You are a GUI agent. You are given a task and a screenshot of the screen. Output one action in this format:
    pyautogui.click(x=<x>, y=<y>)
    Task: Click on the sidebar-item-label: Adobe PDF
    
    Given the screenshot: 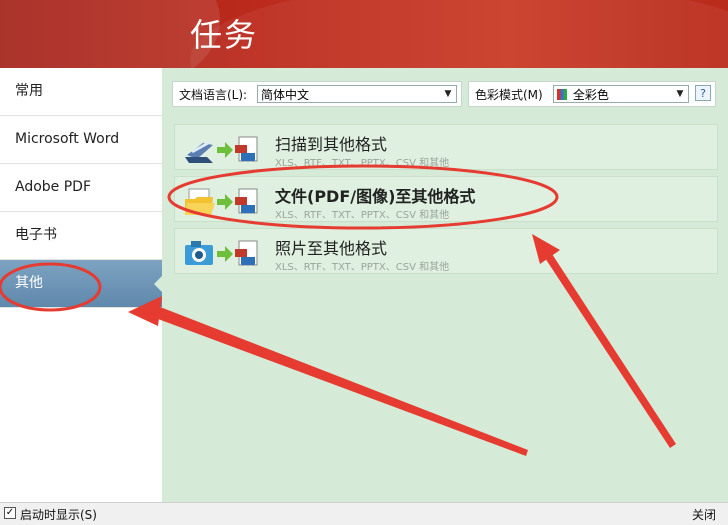 What is the action you would take?
    pyautogui.click(x=53, y=187)
    